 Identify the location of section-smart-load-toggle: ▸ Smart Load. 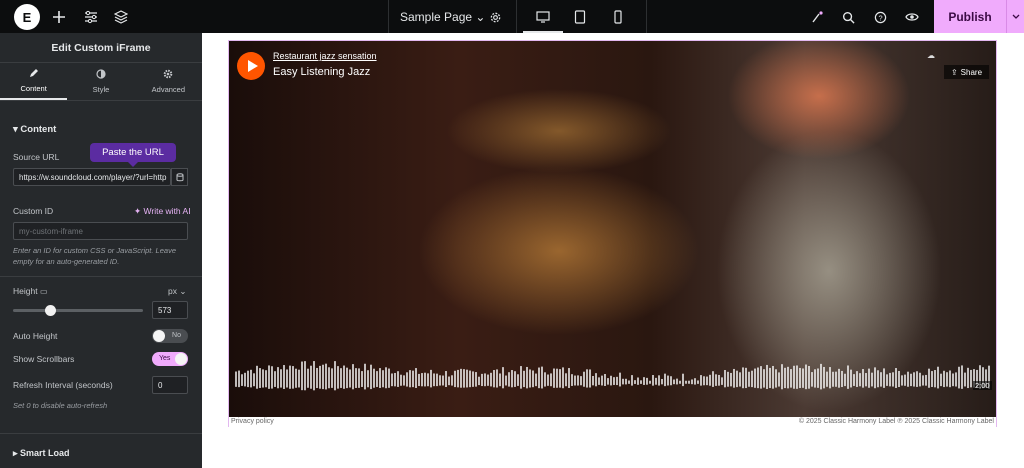
(41, 453).